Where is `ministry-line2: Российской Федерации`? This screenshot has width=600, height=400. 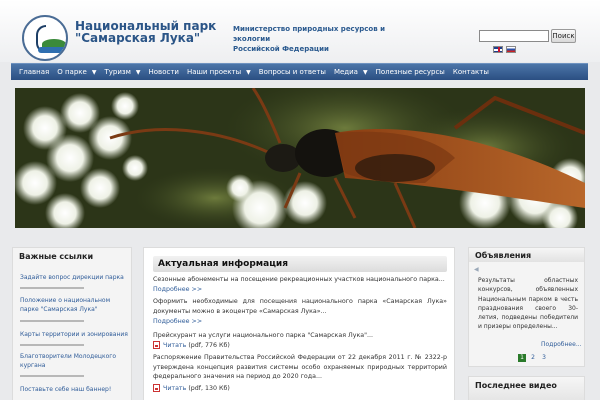
ministry-line2: Российской Федерации is located at coordinates (281, 49).